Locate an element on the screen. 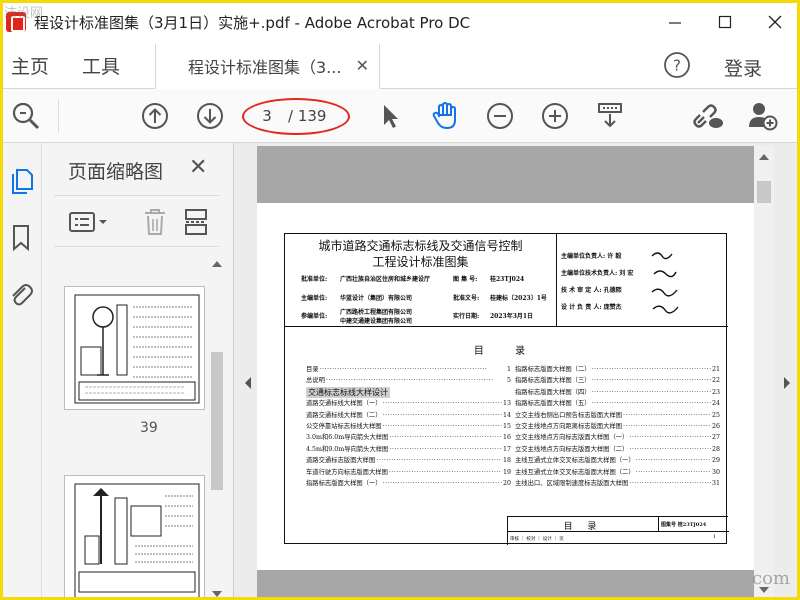  next-page-icon is located at coordinates (210, 116).